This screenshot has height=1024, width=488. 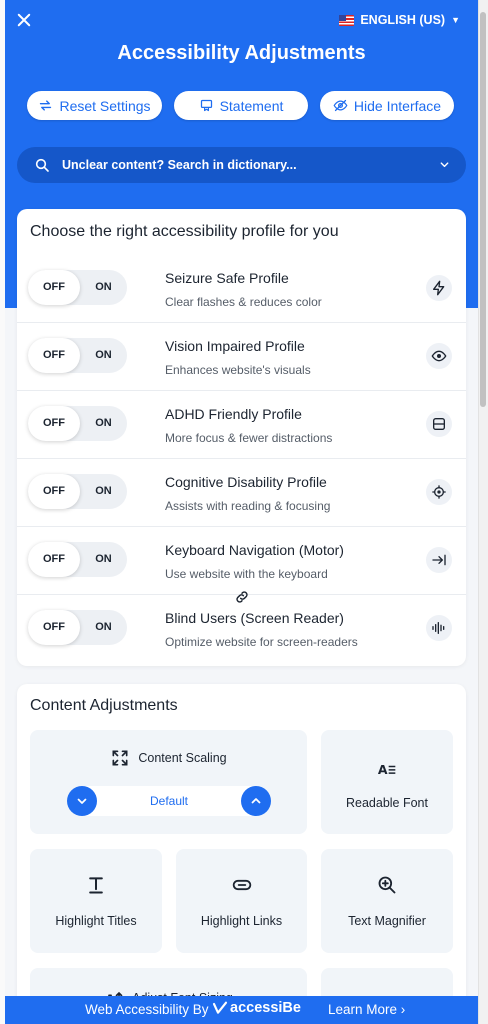 I want to click on profile-toggle-vision: OFF ON, so click(x=77, y=355).